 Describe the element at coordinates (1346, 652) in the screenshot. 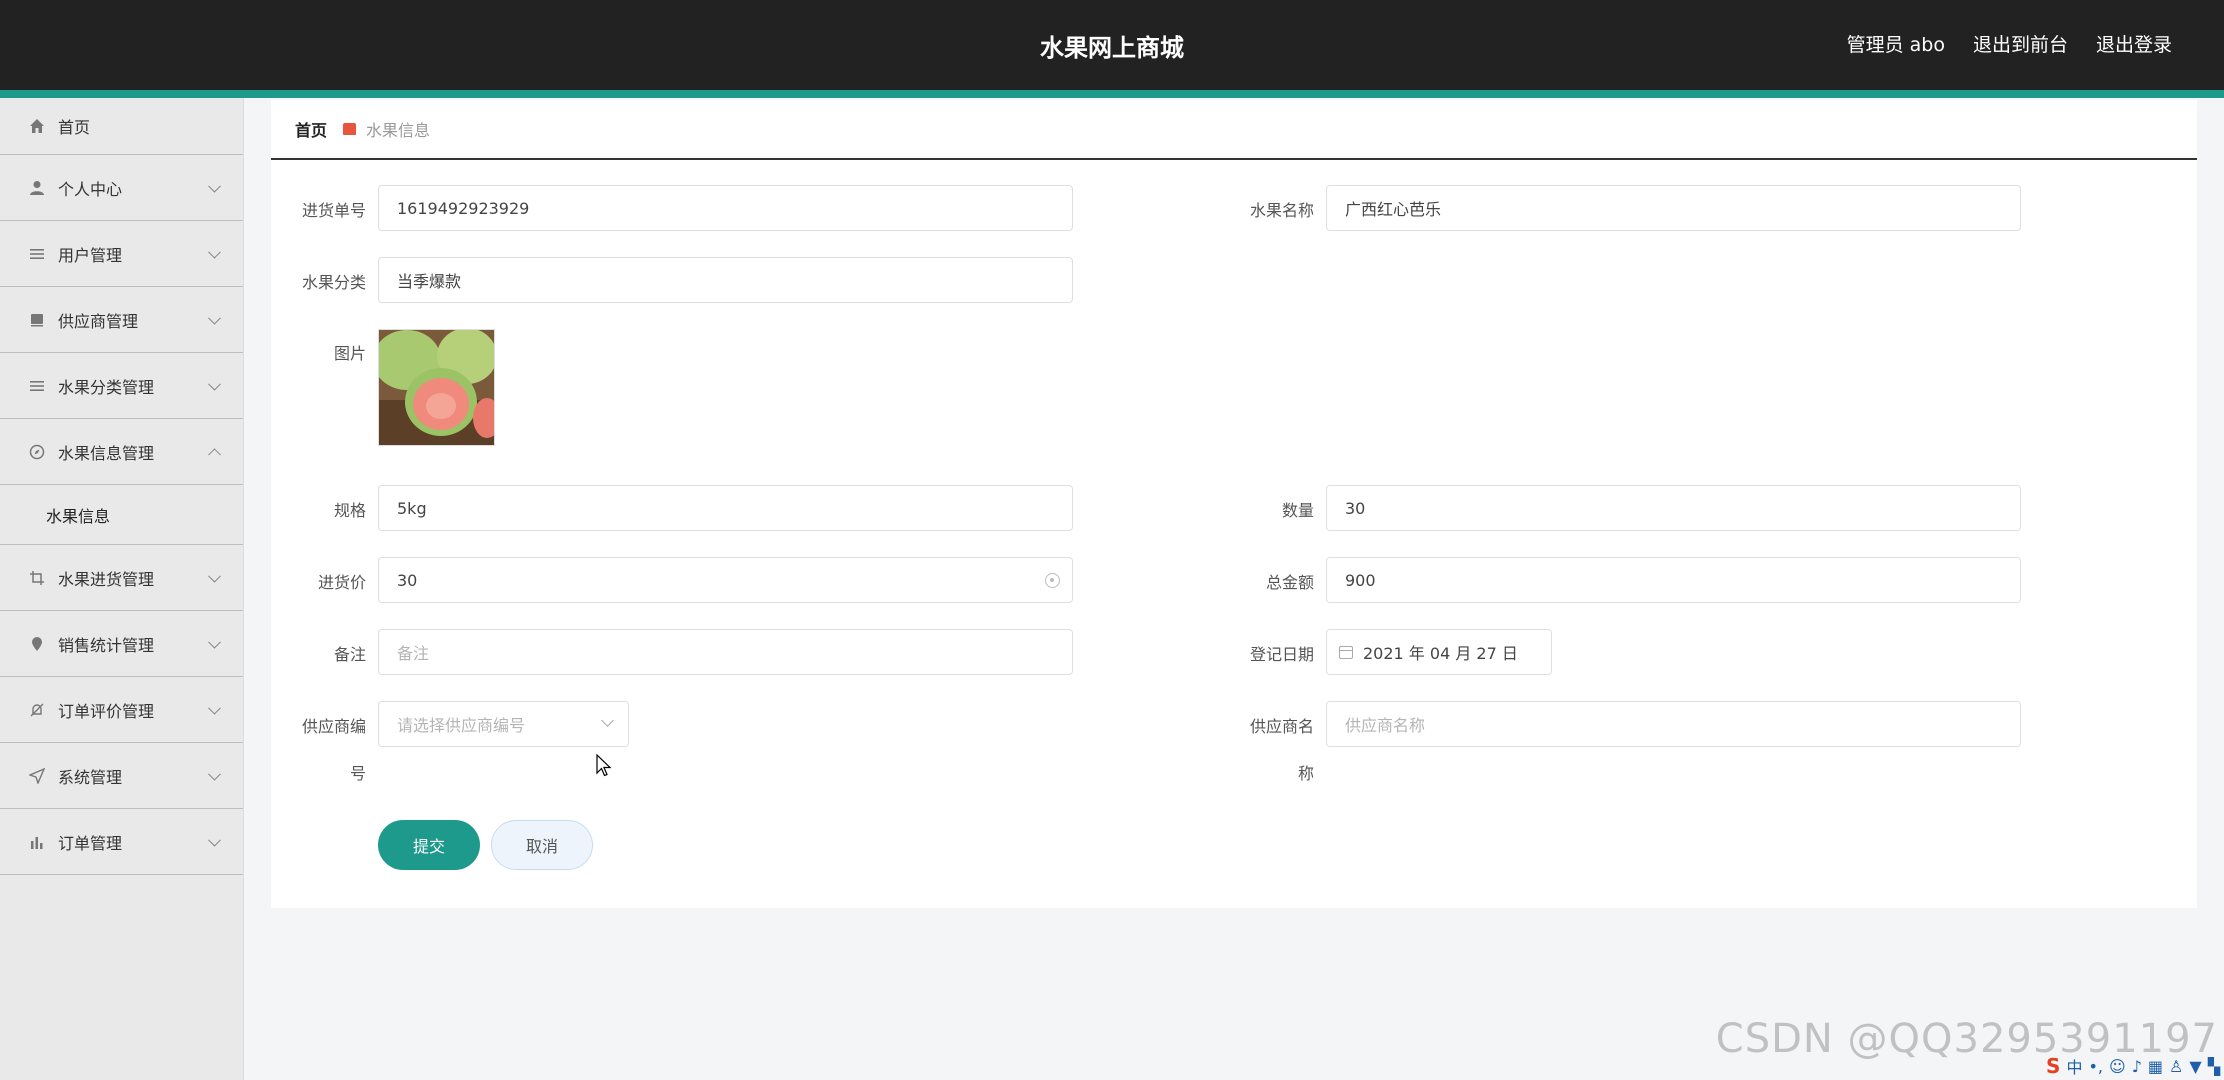

I see `calendar-icon` at that location.